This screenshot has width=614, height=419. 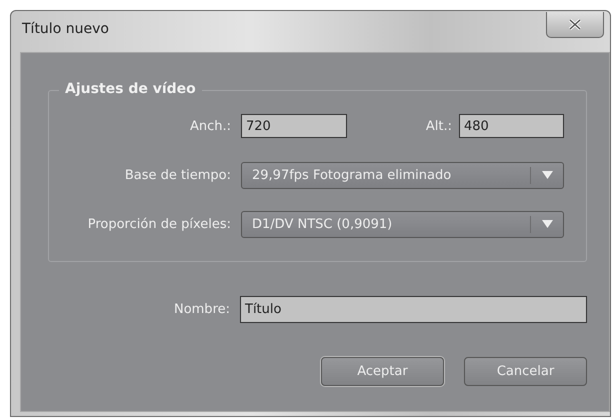 What do you see at coordinates (439, 126) in the screenshot?
I see `field-label: Alt.:` at bounding box center [439, 126].